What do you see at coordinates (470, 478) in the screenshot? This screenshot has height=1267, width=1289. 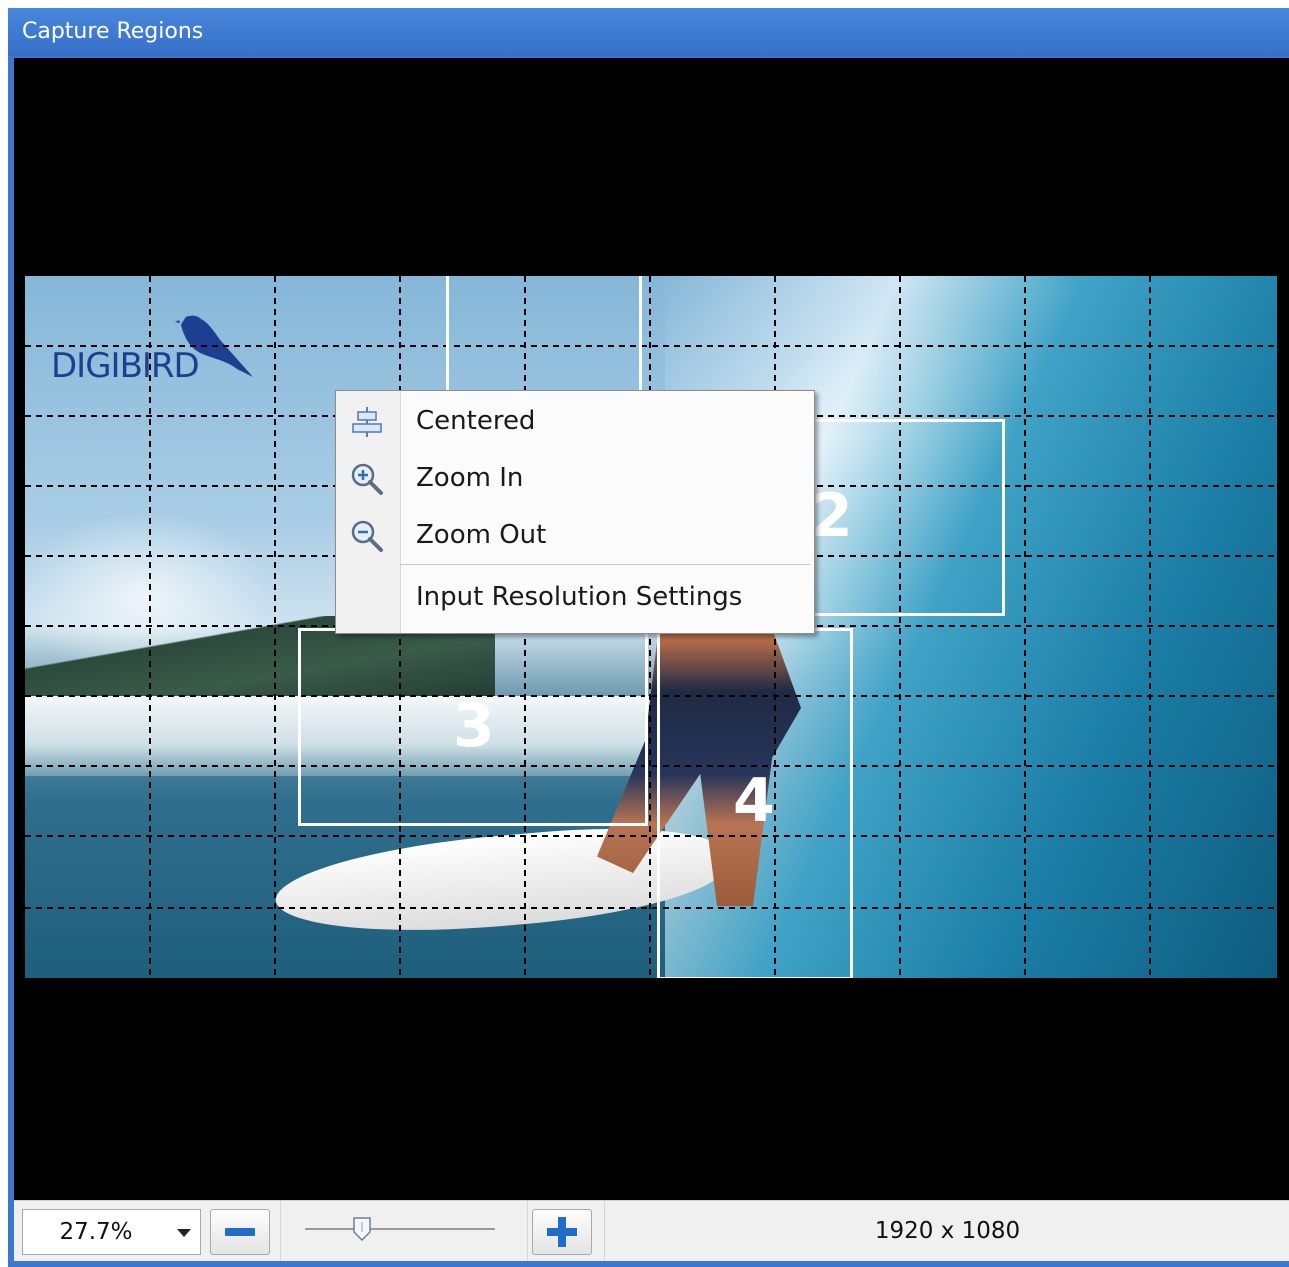 I see `menu-item-zoom-in-label: Zoom In` at bounding box center [470, 478].